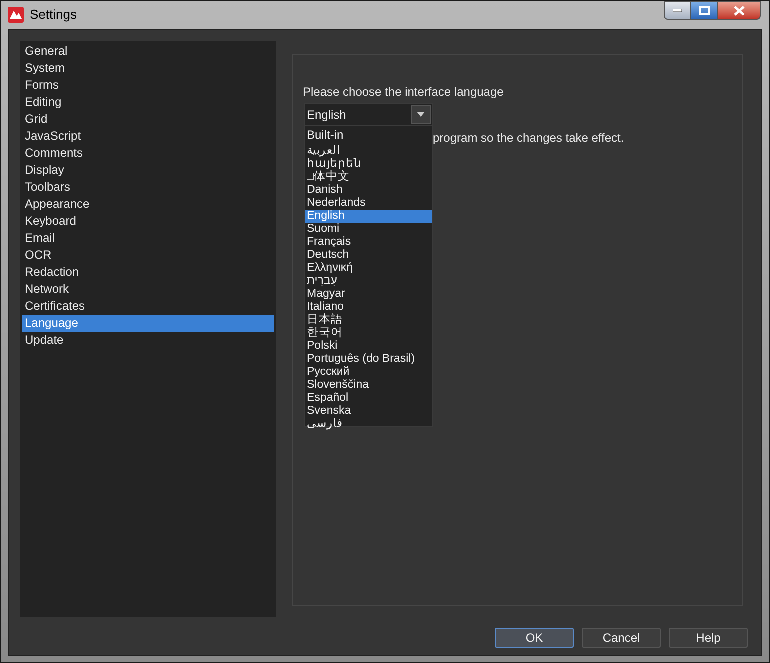  Describe the element at coordinates (368, 372) in the screenshot. I see `language-option: Русский` at that location.